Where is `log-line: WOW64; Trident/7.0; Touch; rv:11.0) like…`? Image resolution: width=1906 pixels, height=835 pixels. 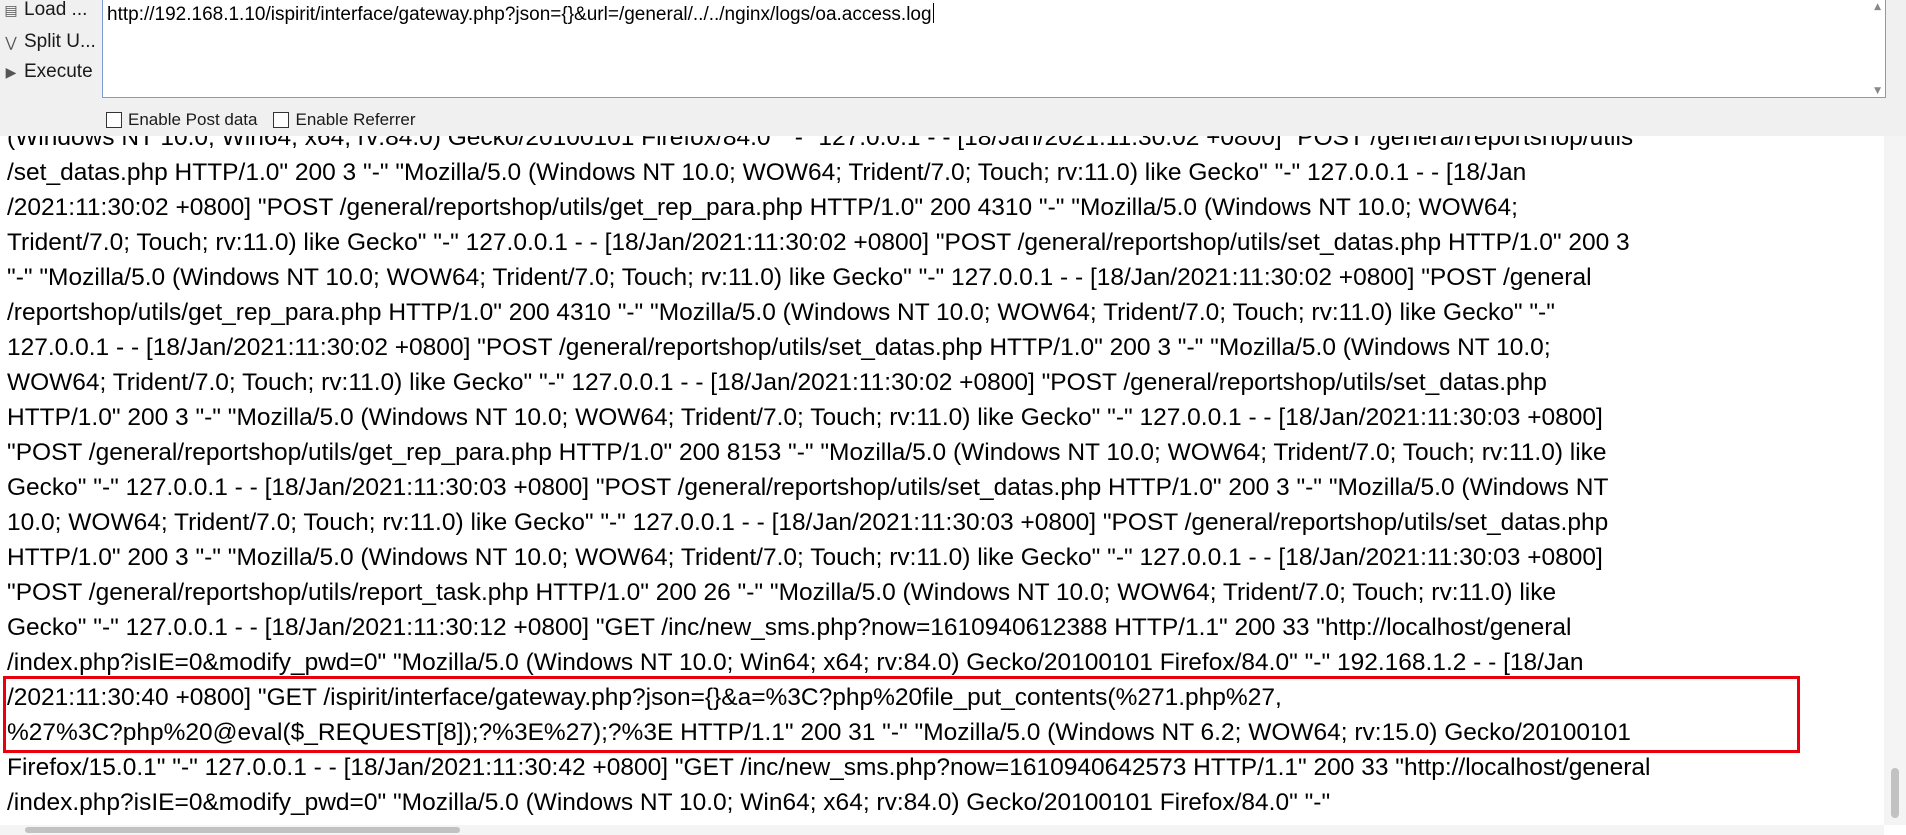 log-line: WOW64; Trident/7.0; Touch; rv:11.0) like… is located at coordinates (777, 382).